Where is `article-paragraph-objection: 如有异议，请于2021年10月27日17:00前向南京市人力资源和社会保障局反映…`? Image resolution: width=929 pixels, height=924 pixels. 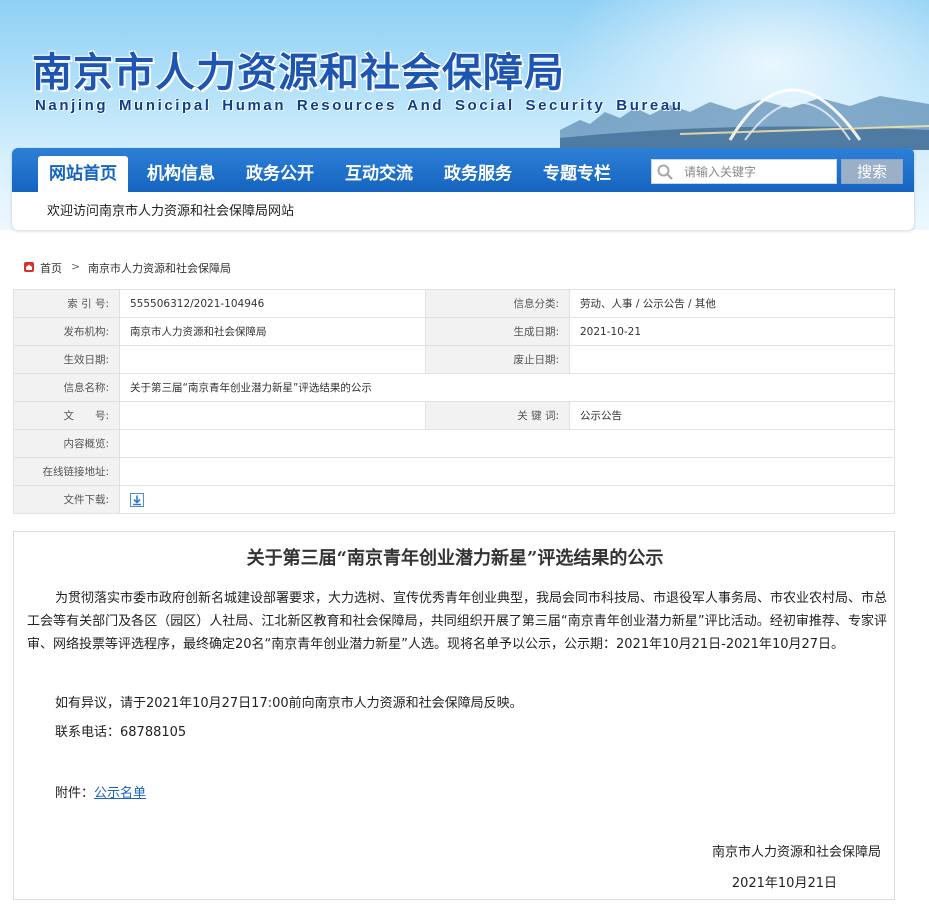 article-paragraph-objection: 如有异议，请于2021年10月27日17:00前向南京市人力资源和社会保障局反映… is located at coordinates (289, 703).